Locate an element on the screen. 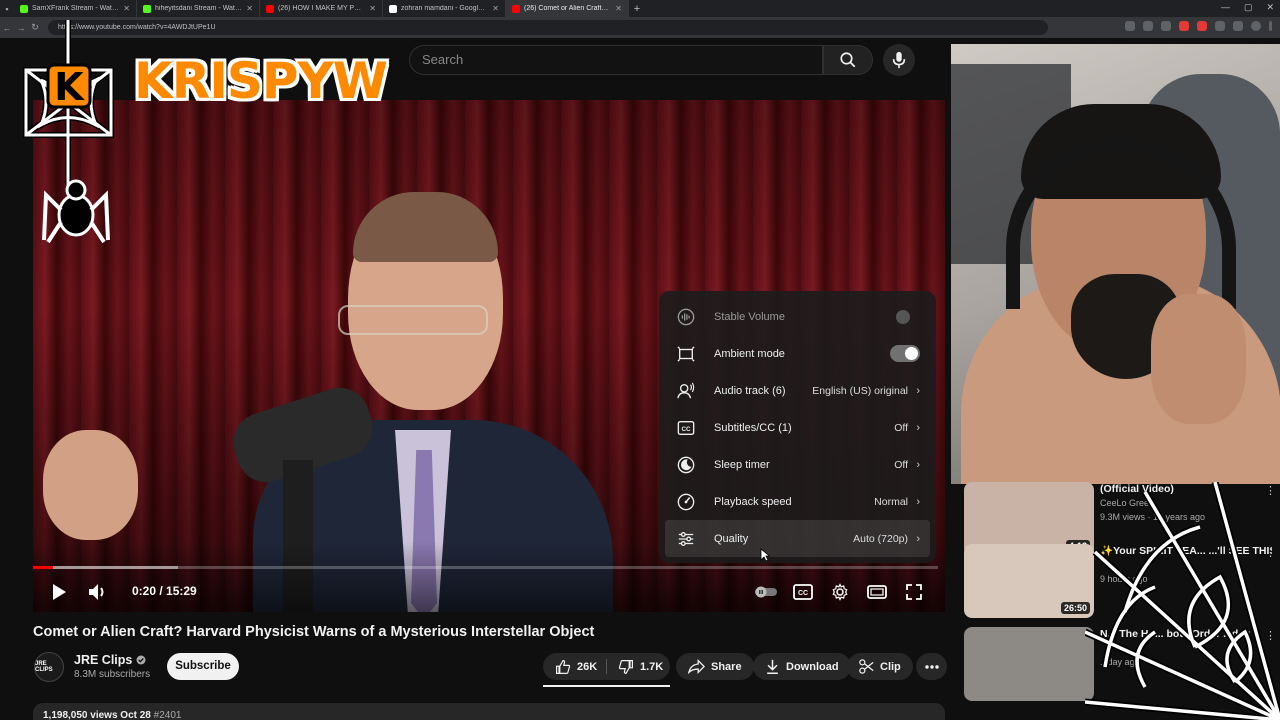  browser-tab: zohran mamdani - Google Search✕ is located at coordinates (444, 8).